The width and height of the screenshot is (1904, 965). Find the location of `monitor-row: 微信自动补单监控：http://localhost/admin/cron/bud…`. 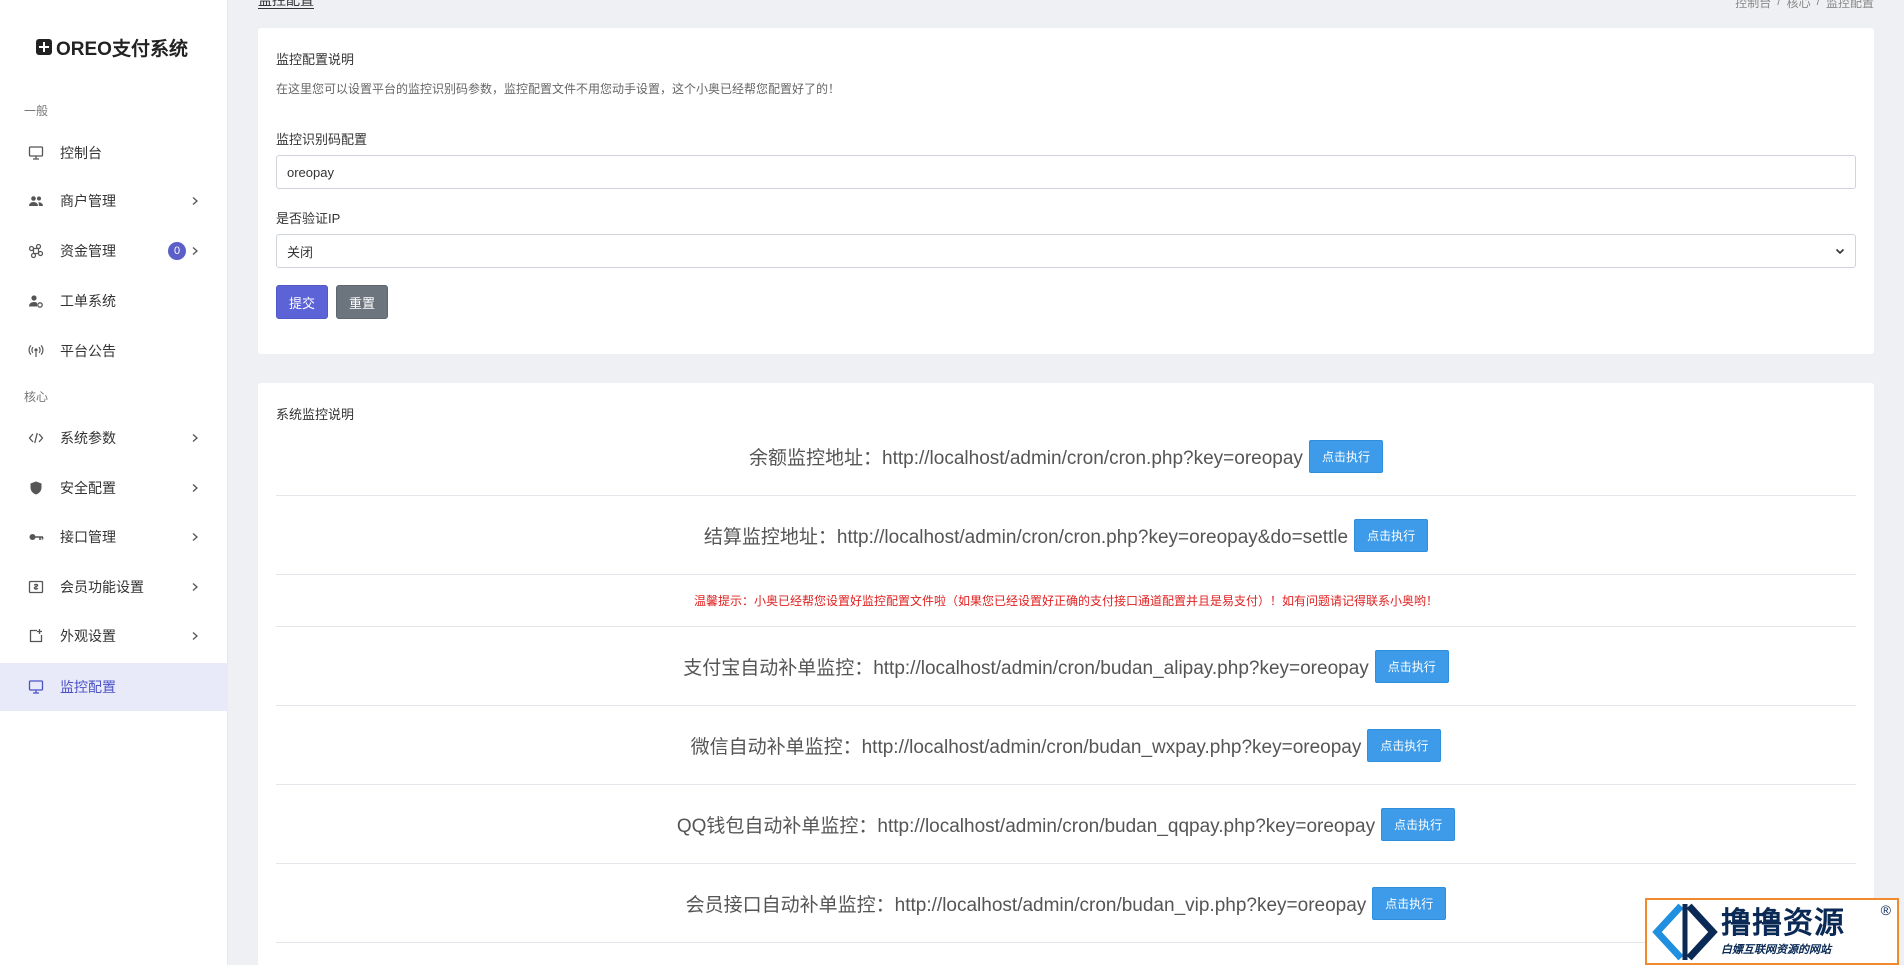

monitor-row: 微信自动补单监控：http://localhost/admin/cron/bud… is located at coordinates (1066, 745).